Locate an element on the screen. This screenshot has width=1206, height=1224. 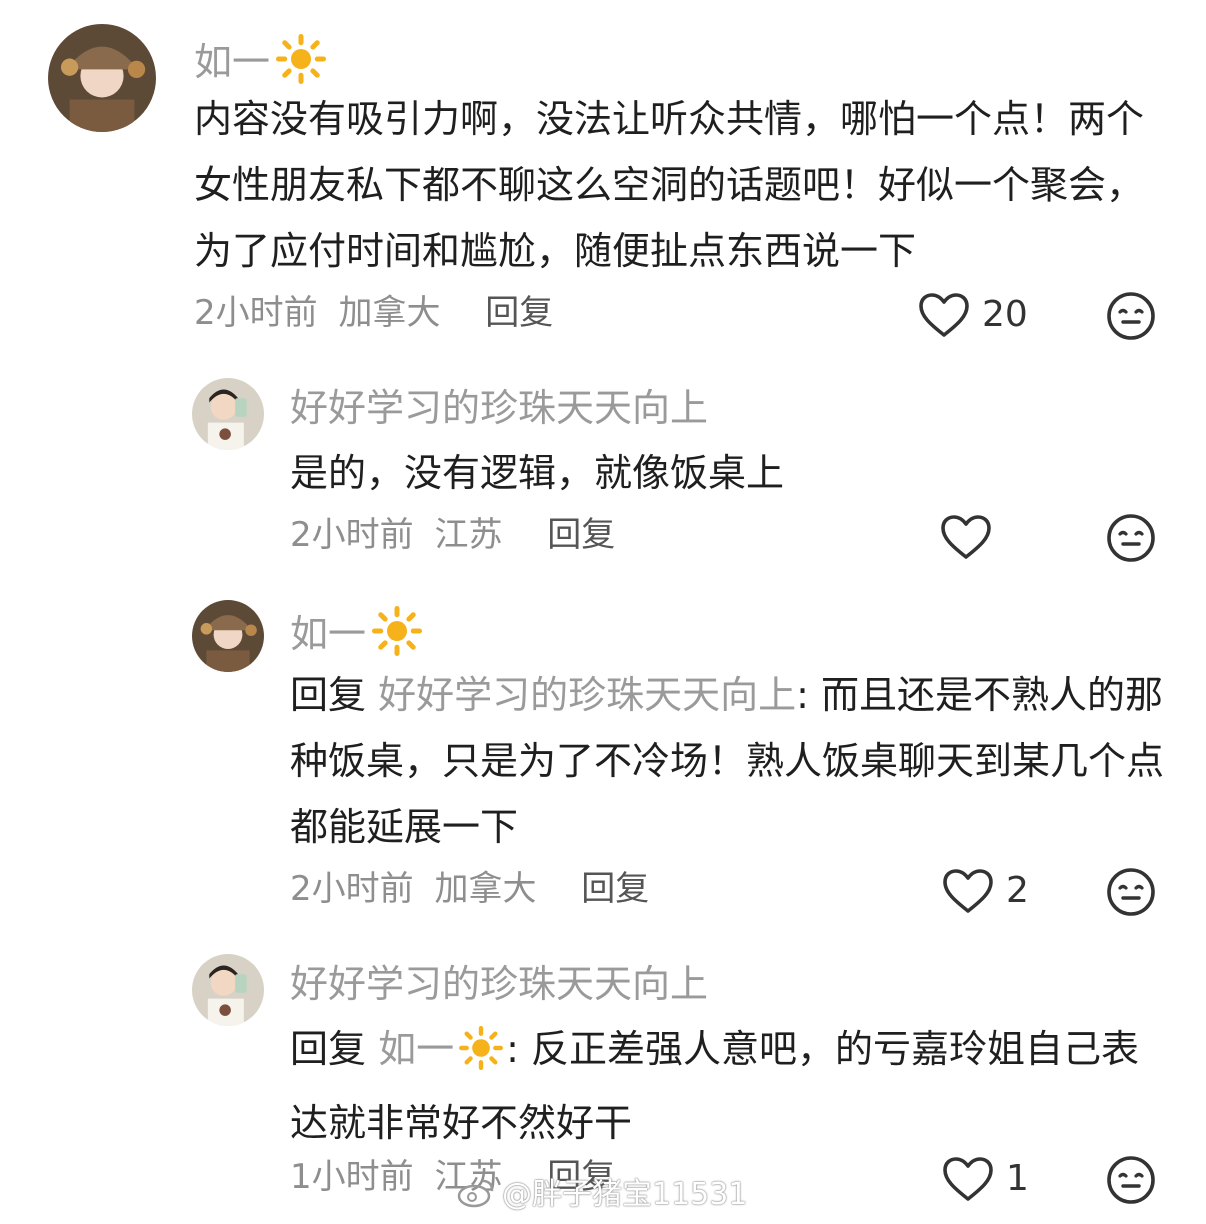
like-count: 1 is located at coordinates (1017, 1178).